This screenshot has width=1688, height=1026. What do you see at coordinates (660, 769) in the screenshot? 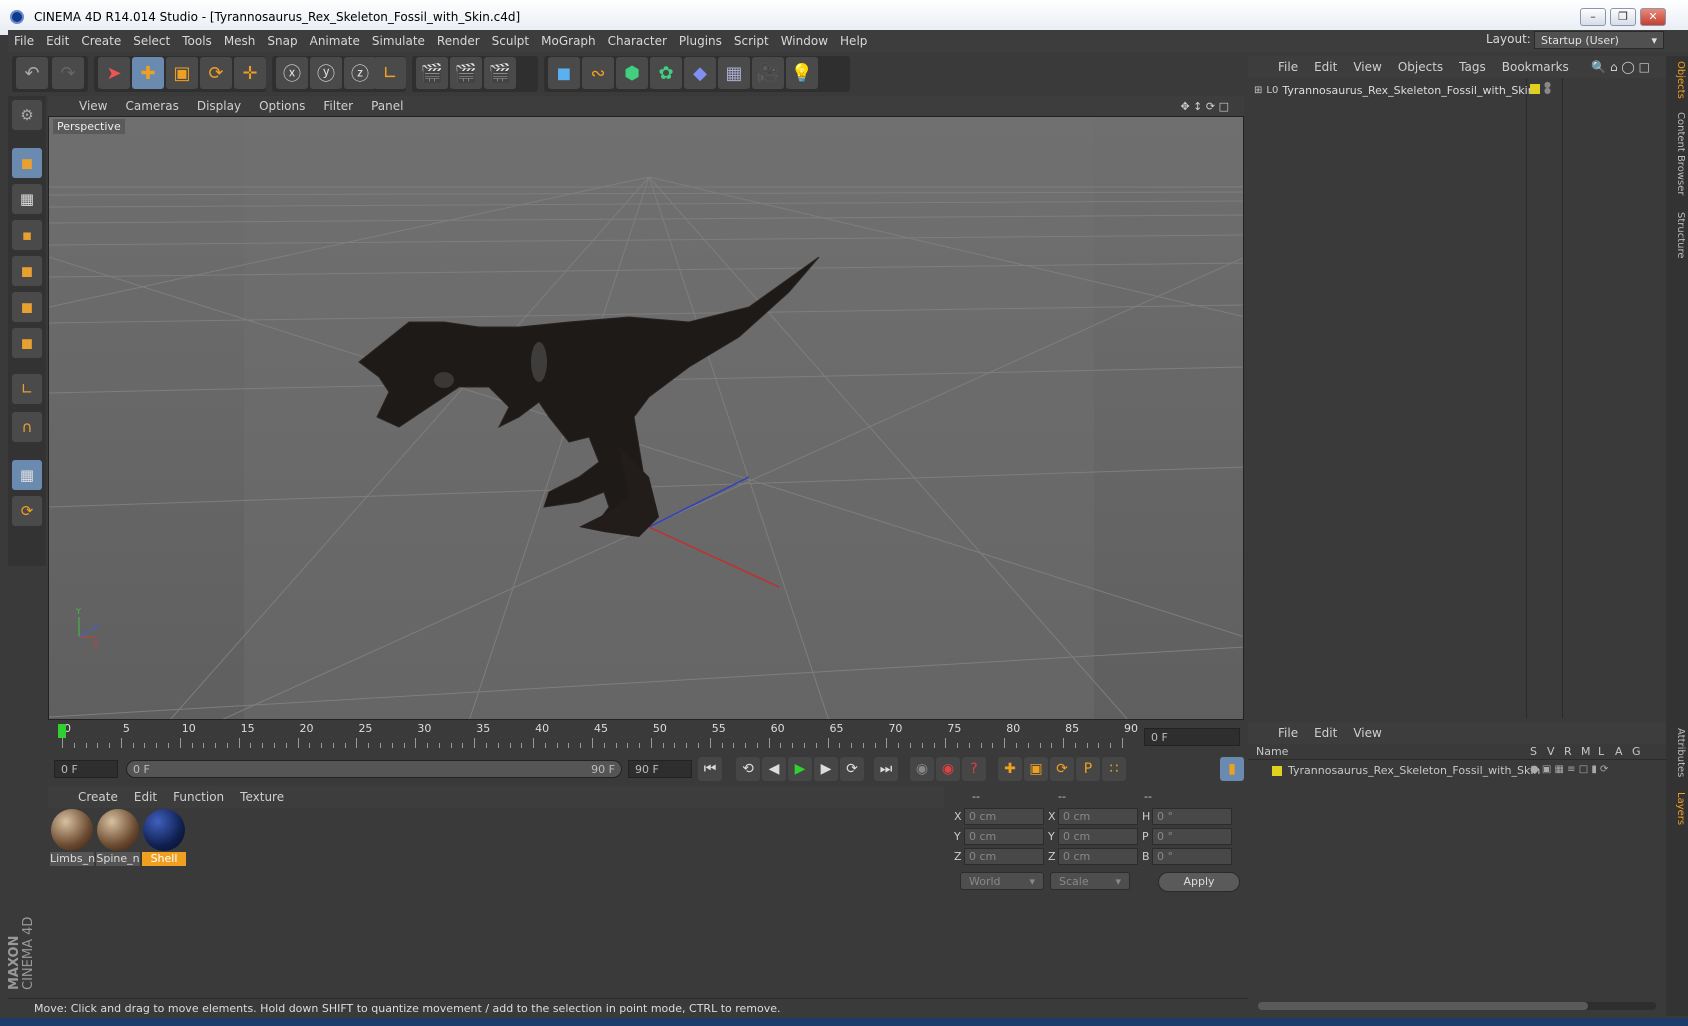
I see `end-frame-field: 90 F` at bounding box center [660, 769].